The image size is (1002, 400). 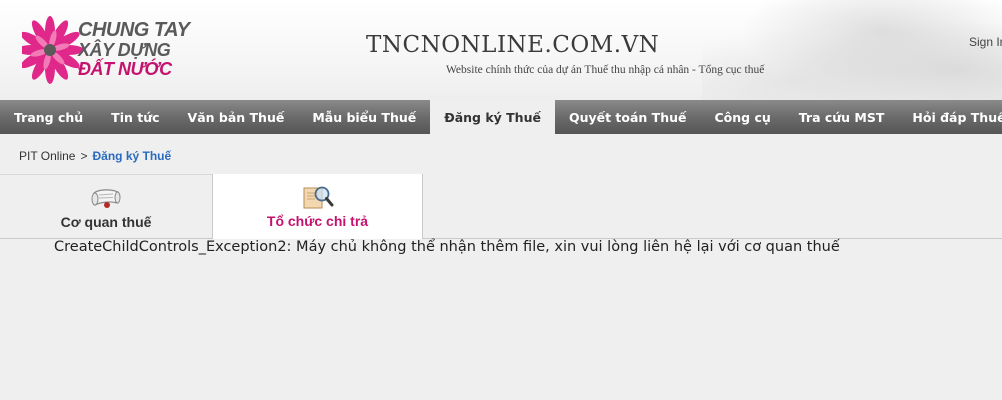 I want to click on logo-line-2: XÂY DỰNG, so click(x=124, y=50).